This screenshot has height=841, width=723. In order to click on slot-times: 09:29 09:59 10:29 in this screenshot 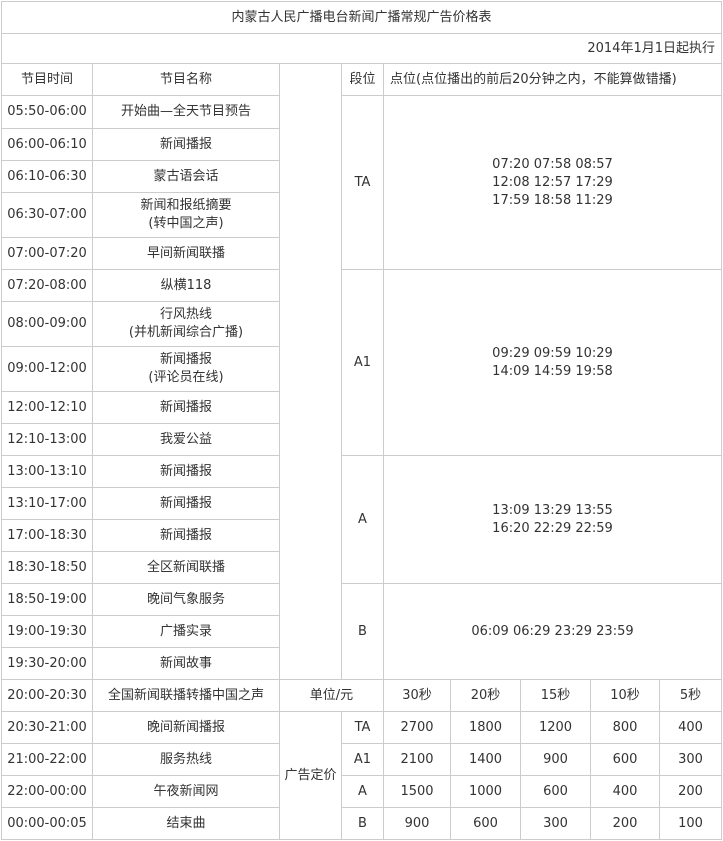, I will do `click(552, 353)`.